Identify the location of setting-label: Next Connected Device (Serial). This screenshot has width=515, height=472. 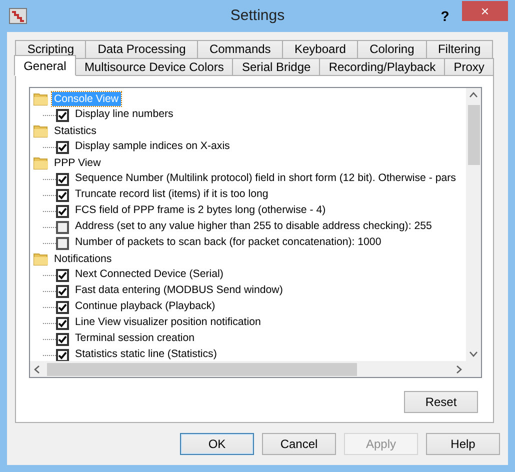
(149, 274).